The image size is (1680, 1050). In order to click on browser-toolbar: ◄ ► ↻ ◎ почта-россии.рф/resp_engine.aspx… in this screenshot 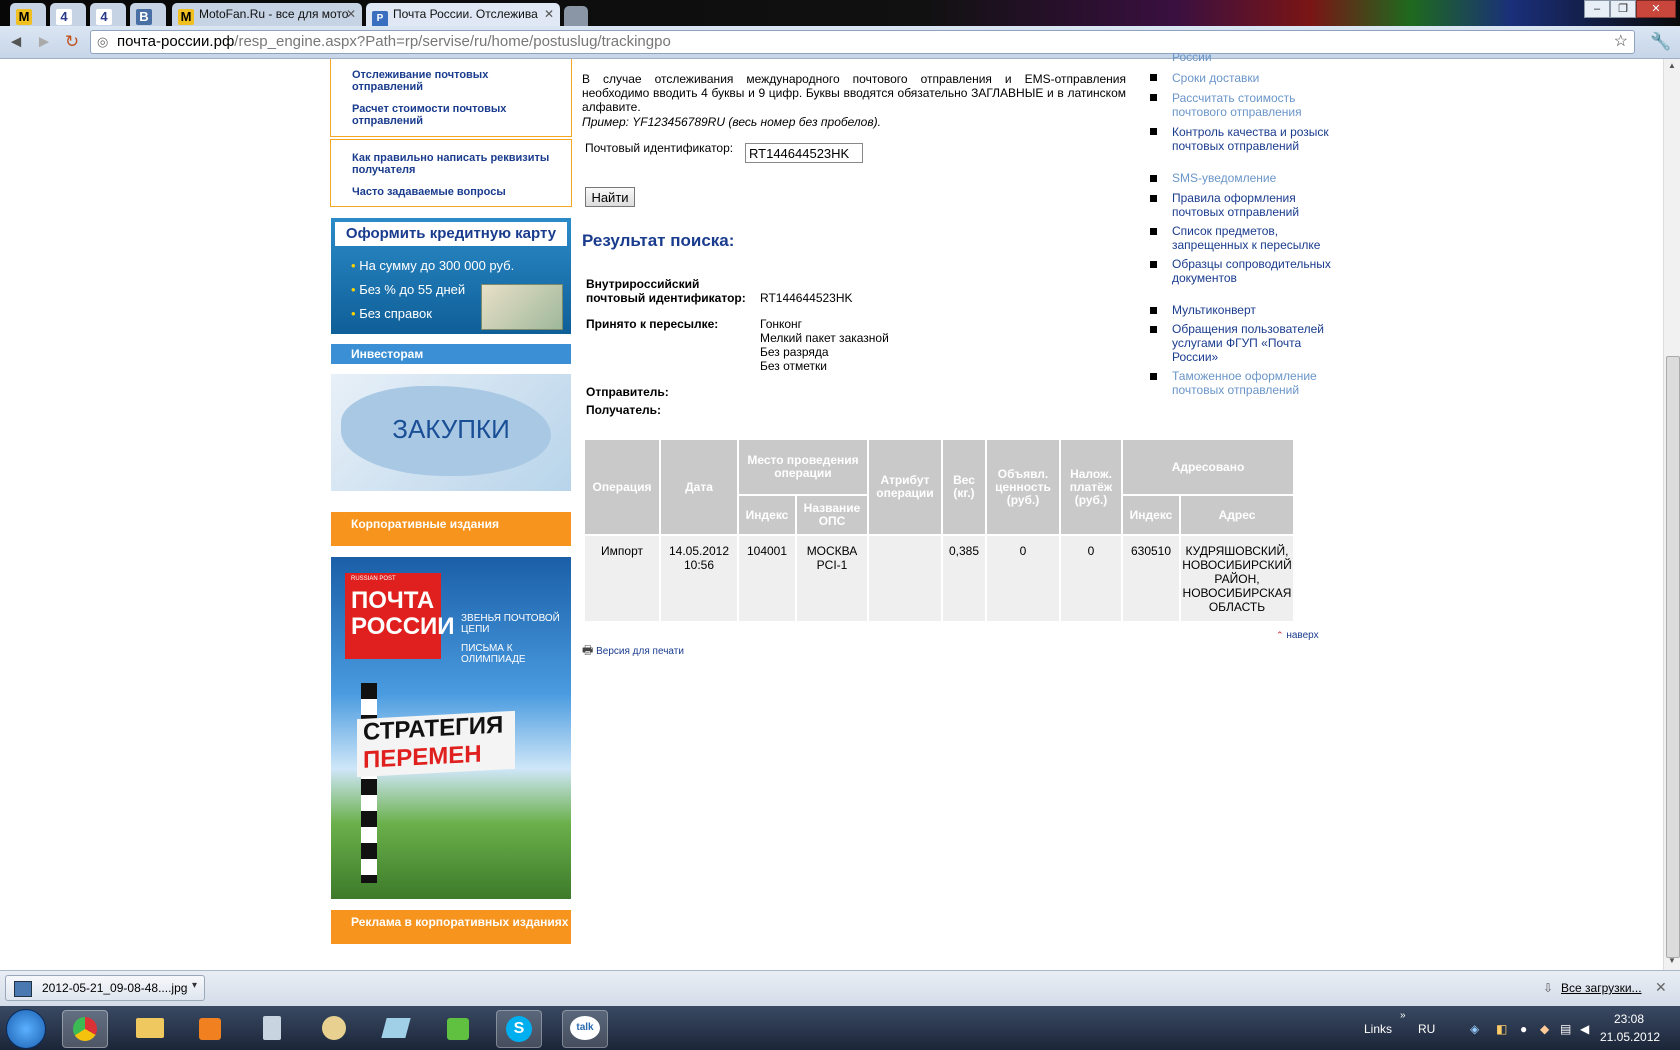, I will do `click(840, 42)`.